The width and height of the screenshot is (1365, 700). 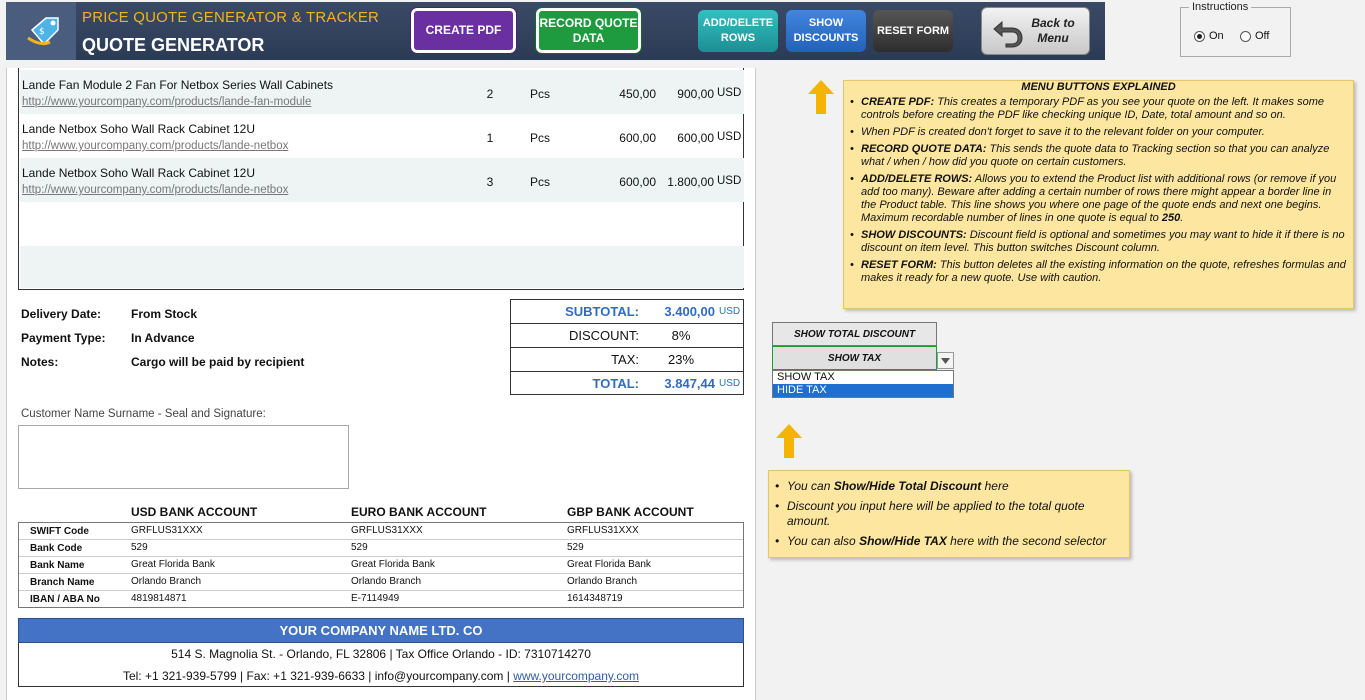 What do you see at coordinates (576, 676) in the screenshot?
I see `company-website-link: www.yourcompany.com` at bounding box center [576, 676].